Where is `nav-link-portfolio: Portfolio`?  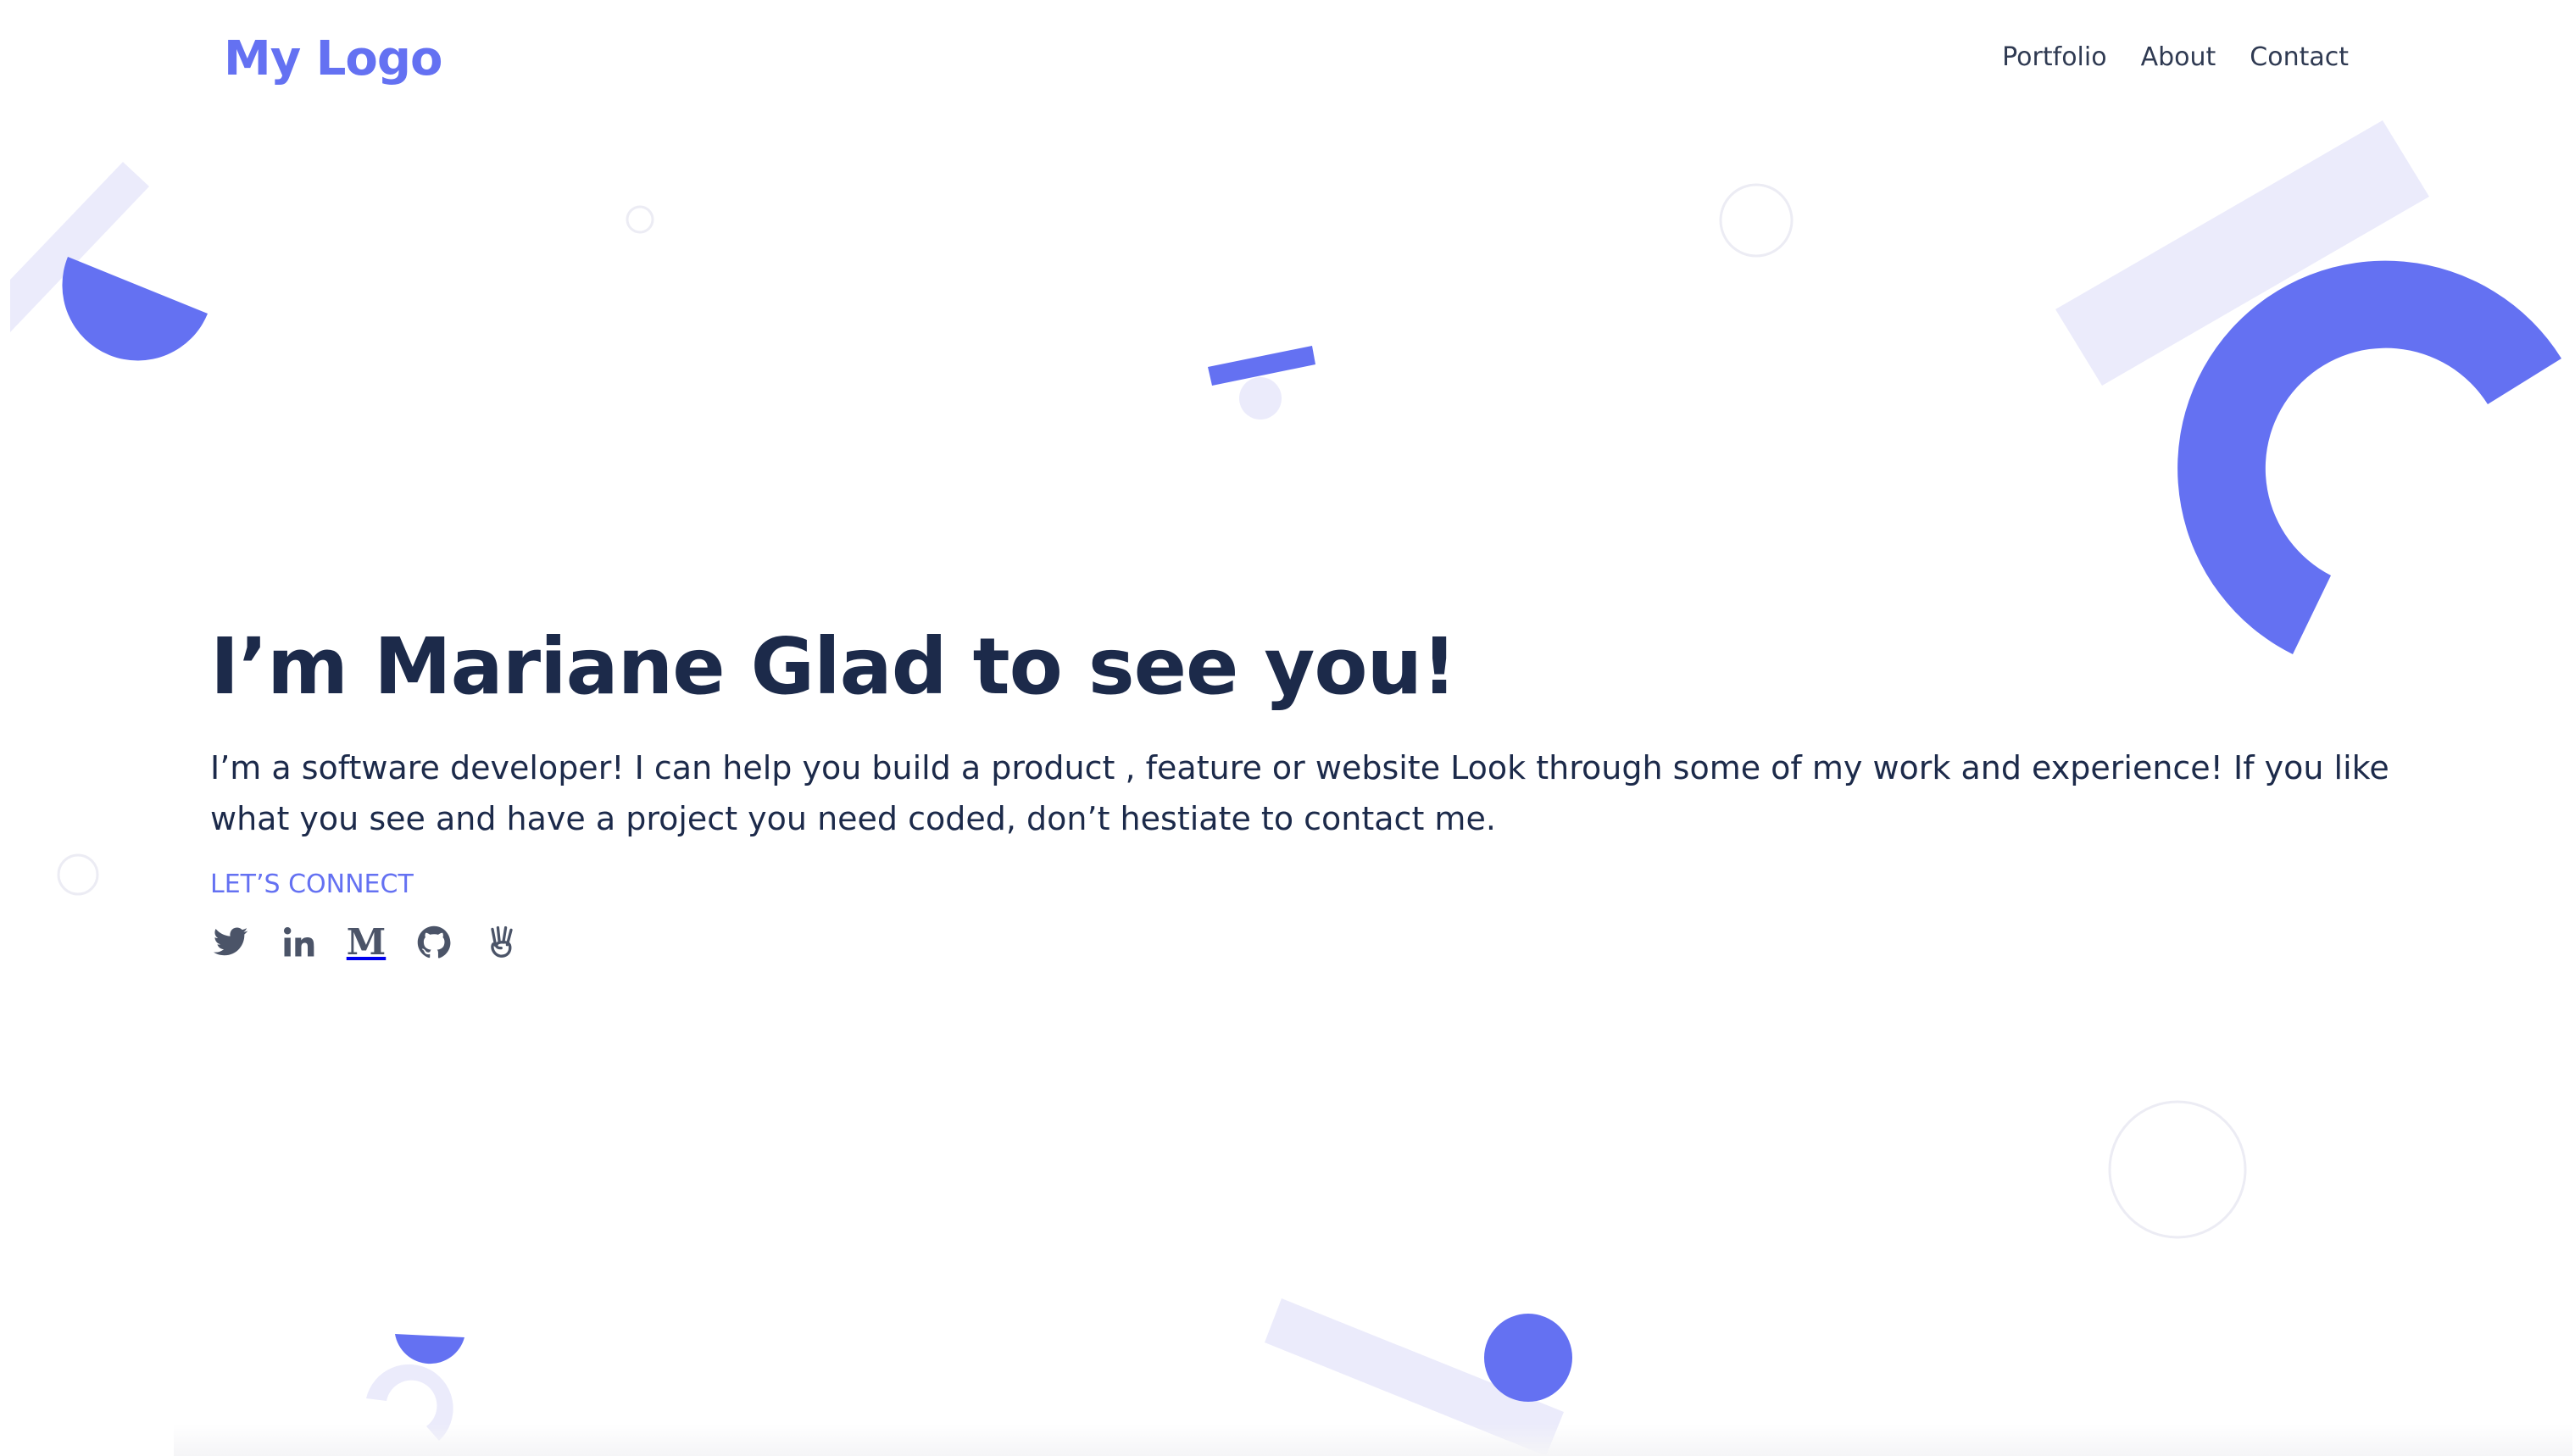
nav-link-portfolio: Portfolio is located at coordinates (2054, 57).